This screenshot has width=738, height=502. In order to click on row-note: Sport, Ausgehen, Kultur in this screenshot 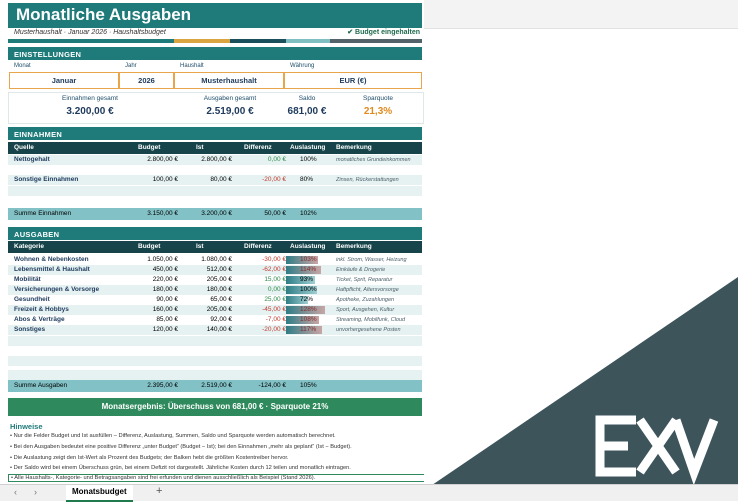, I will do `click(365, 310)`.